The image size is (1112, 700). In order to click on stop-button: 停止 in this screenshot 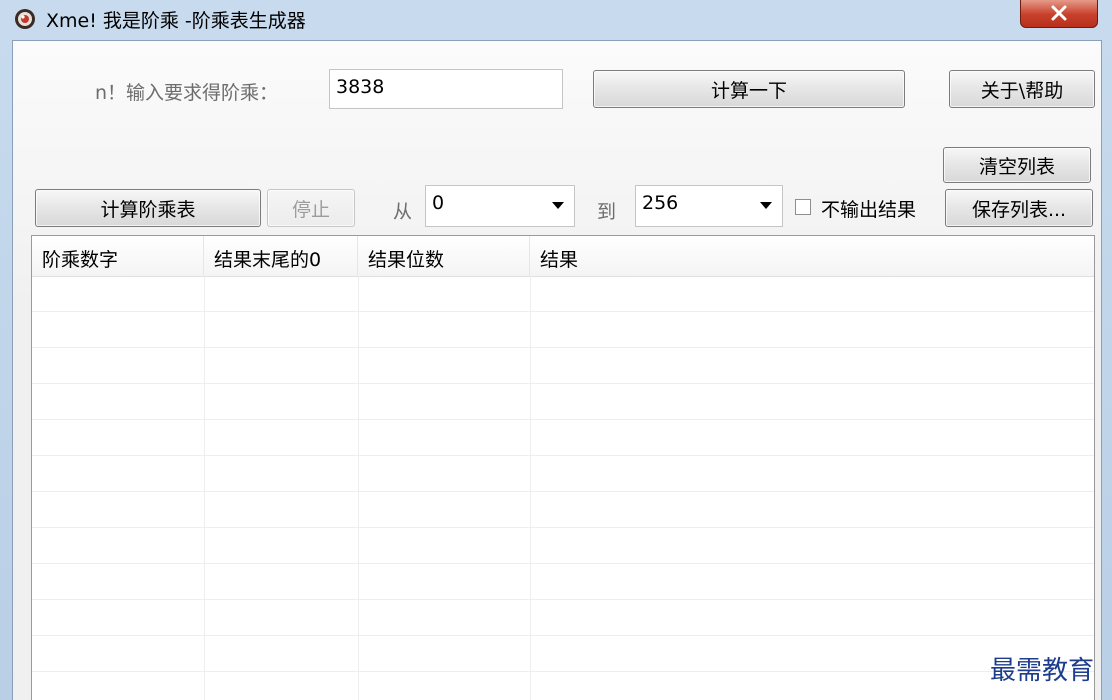, I will do `click(311, 208)`.